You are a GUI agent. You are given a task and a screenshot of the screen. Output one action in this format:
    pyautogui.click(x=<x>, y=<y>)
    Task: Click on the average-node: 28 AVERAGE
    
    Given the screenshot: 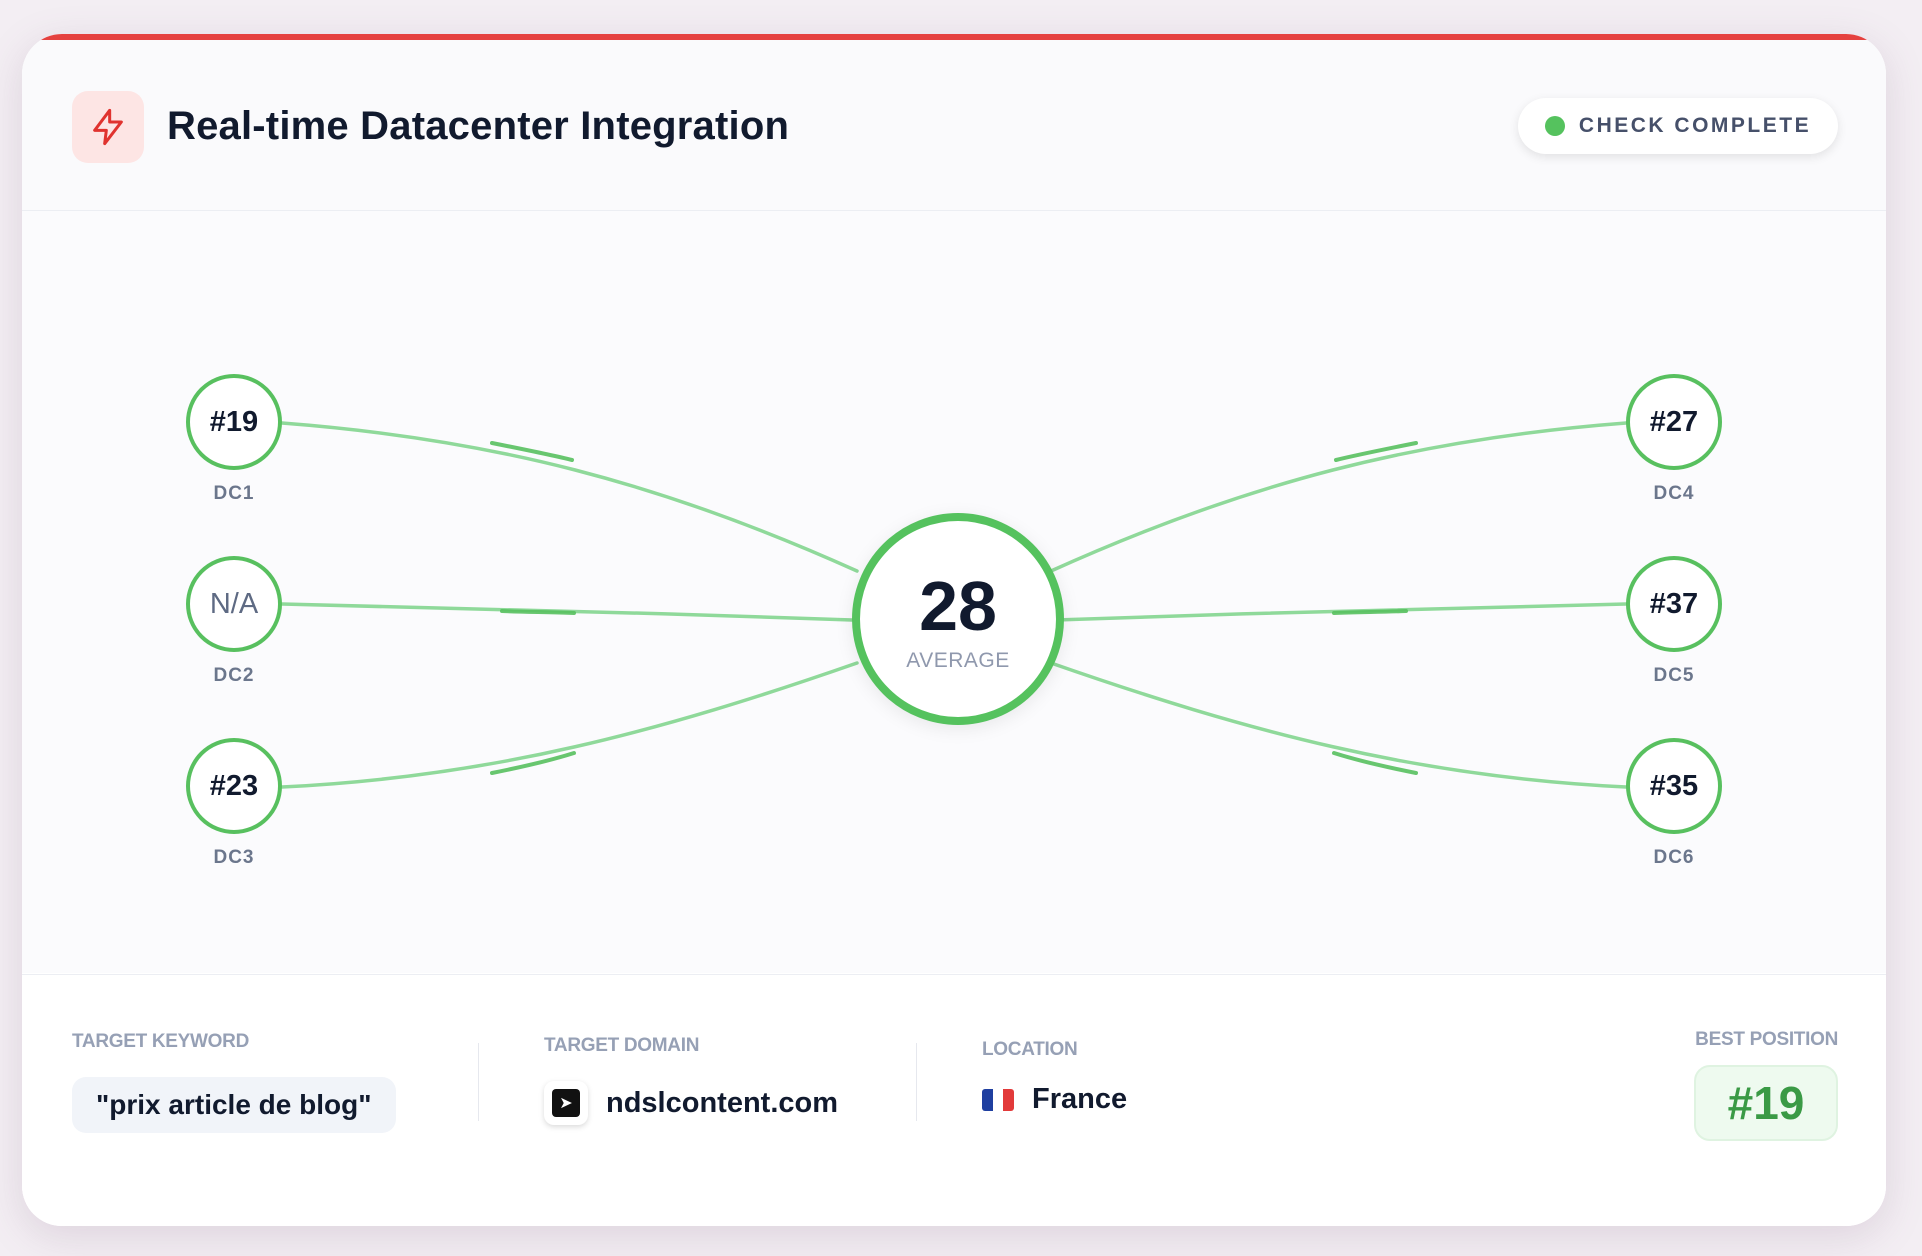 What is the action you would take?
    pyautogui.click(x=958, y=619)
    